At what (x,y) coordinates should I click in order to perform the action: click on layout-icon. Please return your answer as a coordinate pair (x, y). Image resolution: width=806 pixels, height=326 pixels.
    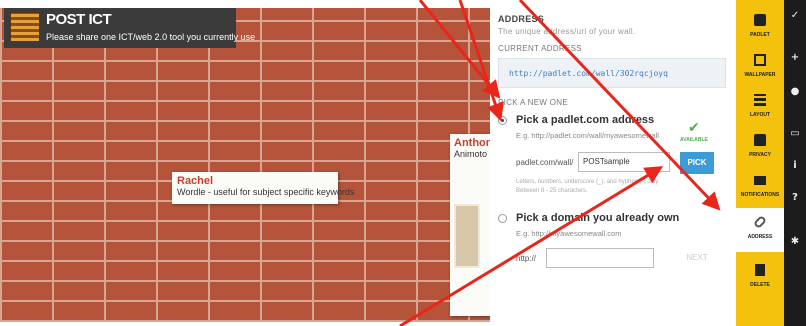
    Looking at the image, I should click on (760, 100).